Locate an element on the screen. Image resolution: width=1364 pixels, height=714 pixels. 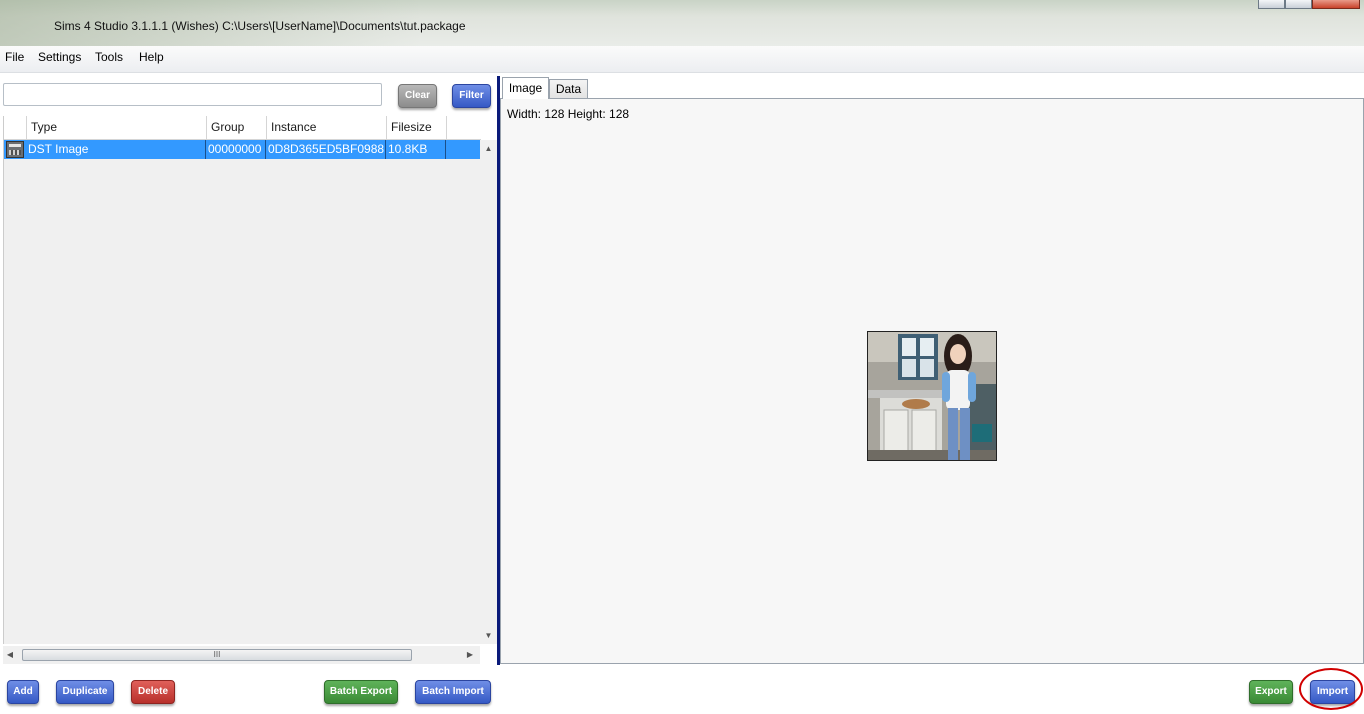
image-thumbnail is located at coordinates (932, 396).